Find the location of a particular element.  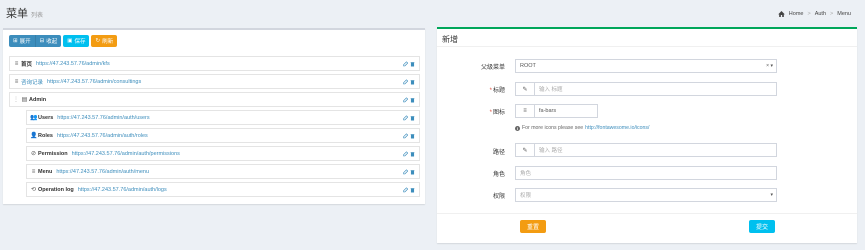

permission-select: 权限 ▾ is located at coordinates (646, 195).